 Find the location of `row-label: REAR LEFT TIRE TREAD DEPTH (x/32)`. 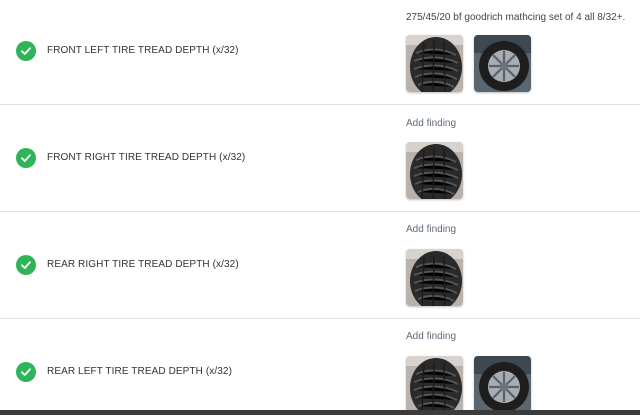

row-label: REAR LEFT TIRE TREAD DEPTH (x/32) is located at coordinates (140, 371).